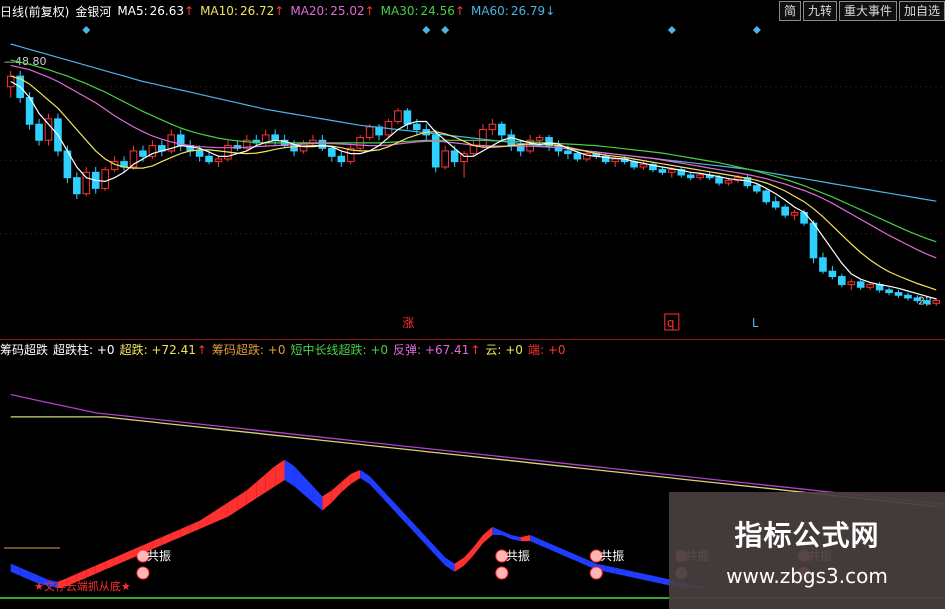 The image size is (945, 609). I want to click on ma5-readout: MA5: 26.63↑, so click(155, 11).